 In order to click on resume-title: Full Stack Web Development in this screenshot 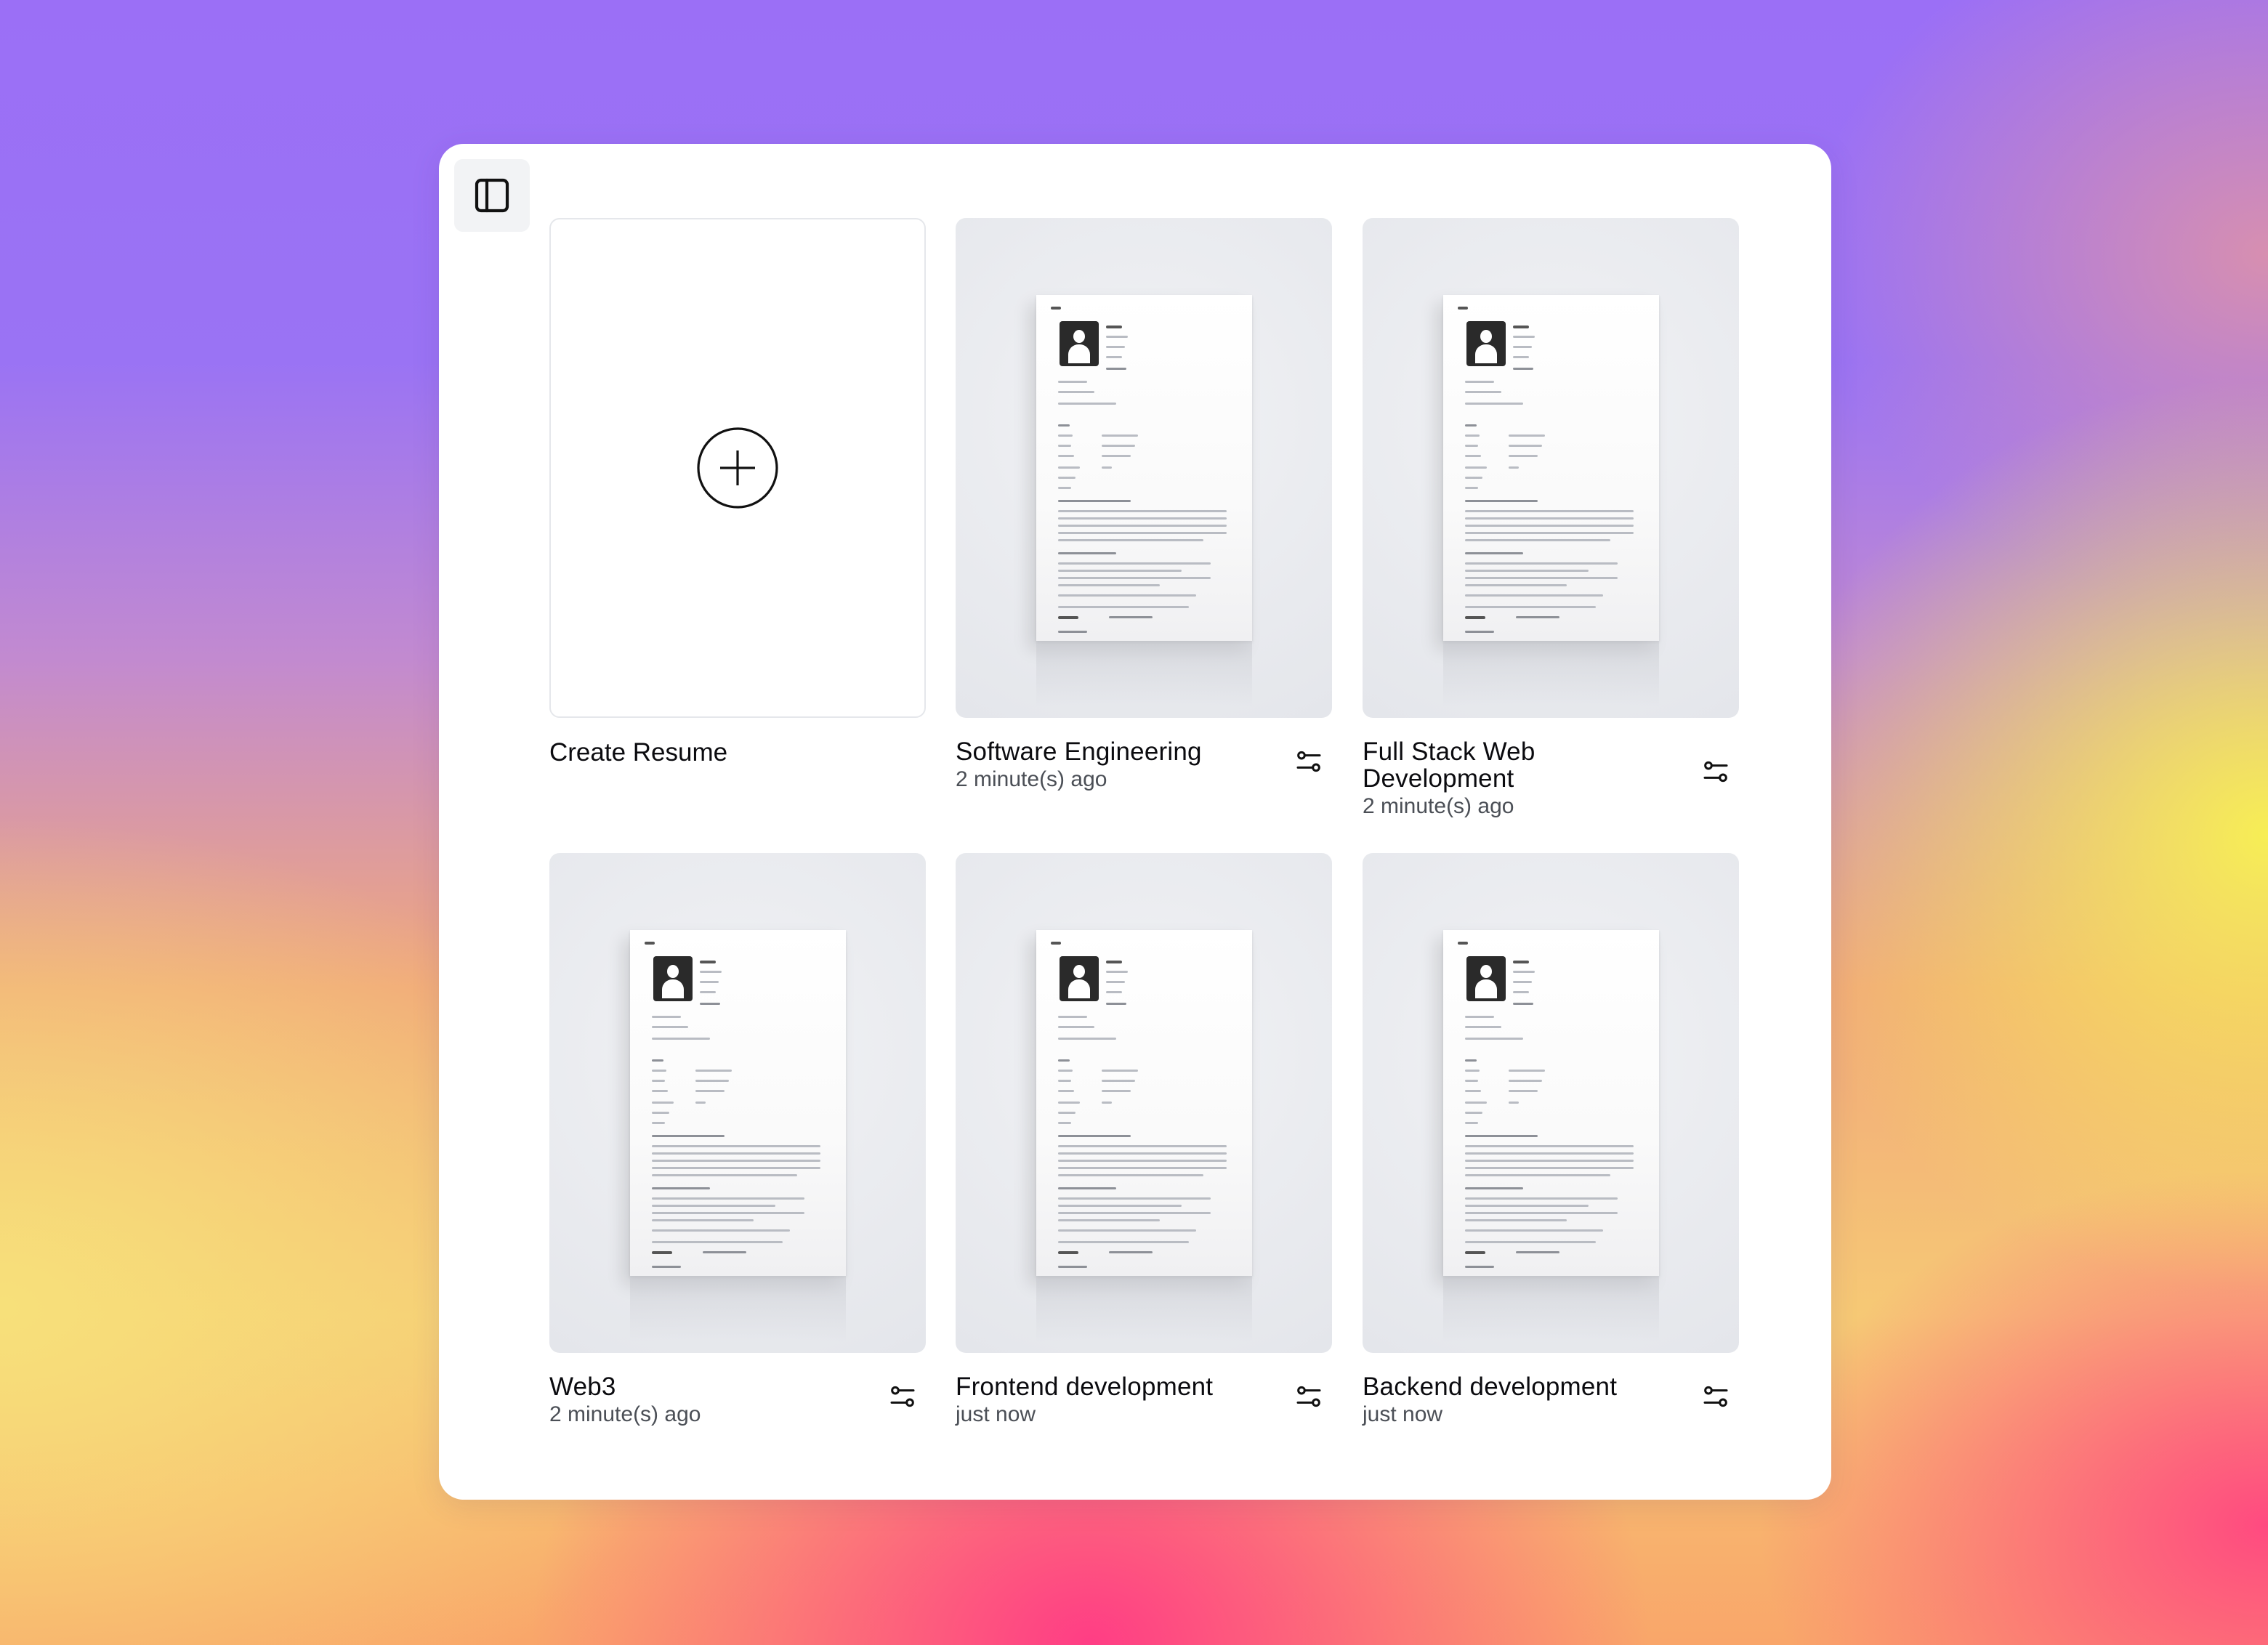, I will do `click(1522, 765)`.